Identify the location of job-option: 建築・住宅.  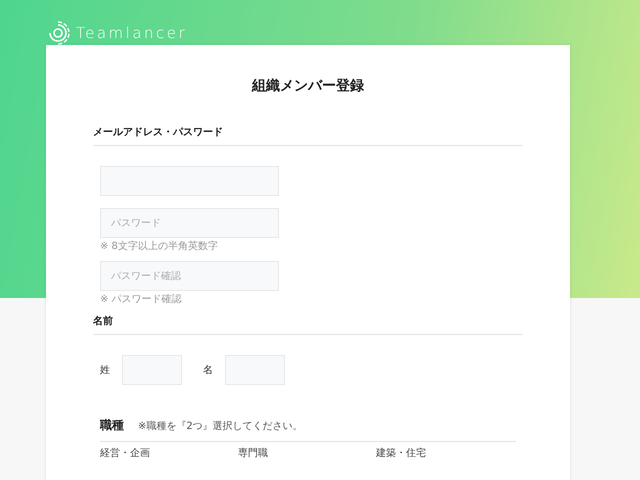
(445, 453).